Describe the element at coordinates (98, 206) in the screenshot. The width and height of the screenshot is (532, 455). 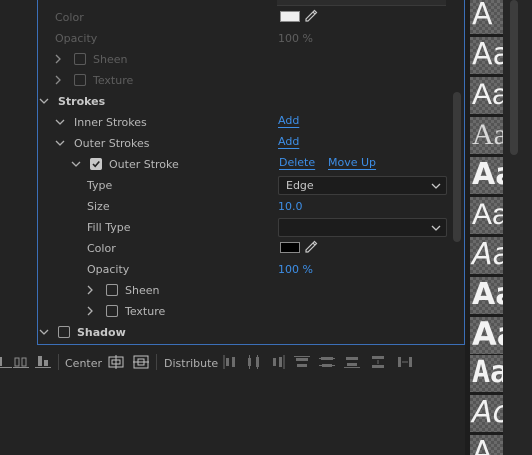
I see `stroke-size-label: Size` at that location.